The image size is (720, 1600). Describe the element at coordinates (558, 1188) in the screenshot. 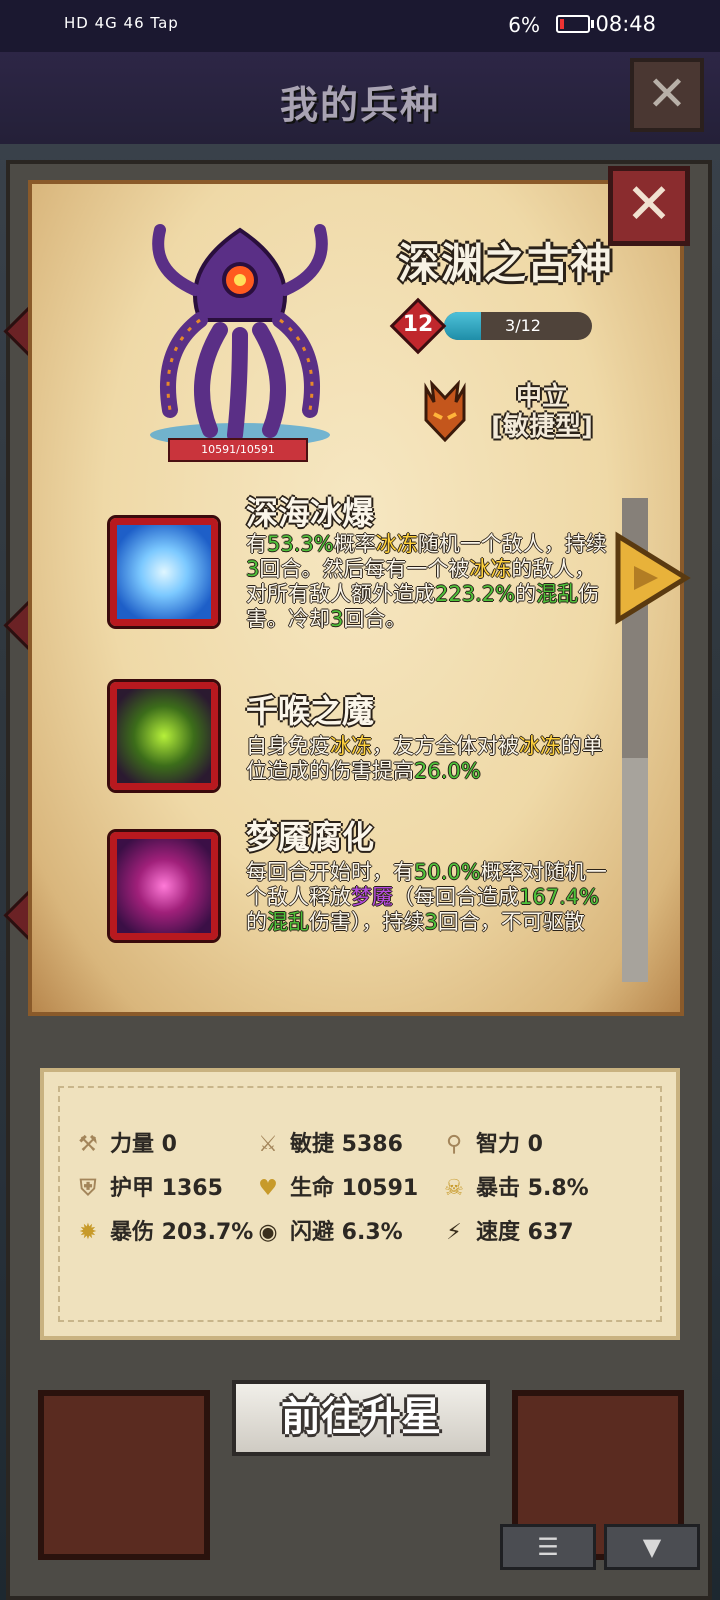

I see `stat-value: 5.8%` at that location.